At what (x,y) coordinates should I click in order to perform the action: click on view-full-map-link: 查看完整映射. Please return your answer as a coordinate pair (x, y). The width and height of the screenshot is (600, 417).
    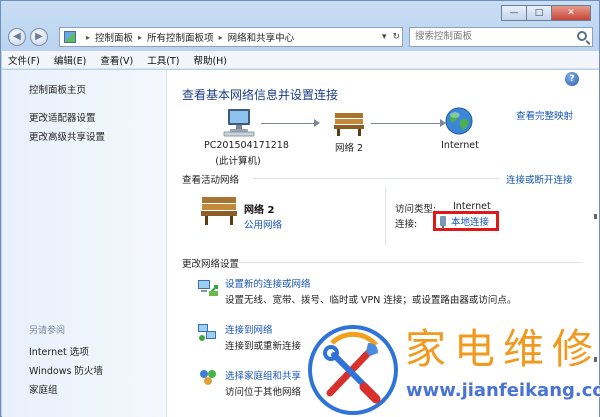
    Looking at the image, I should click on (544, 115).